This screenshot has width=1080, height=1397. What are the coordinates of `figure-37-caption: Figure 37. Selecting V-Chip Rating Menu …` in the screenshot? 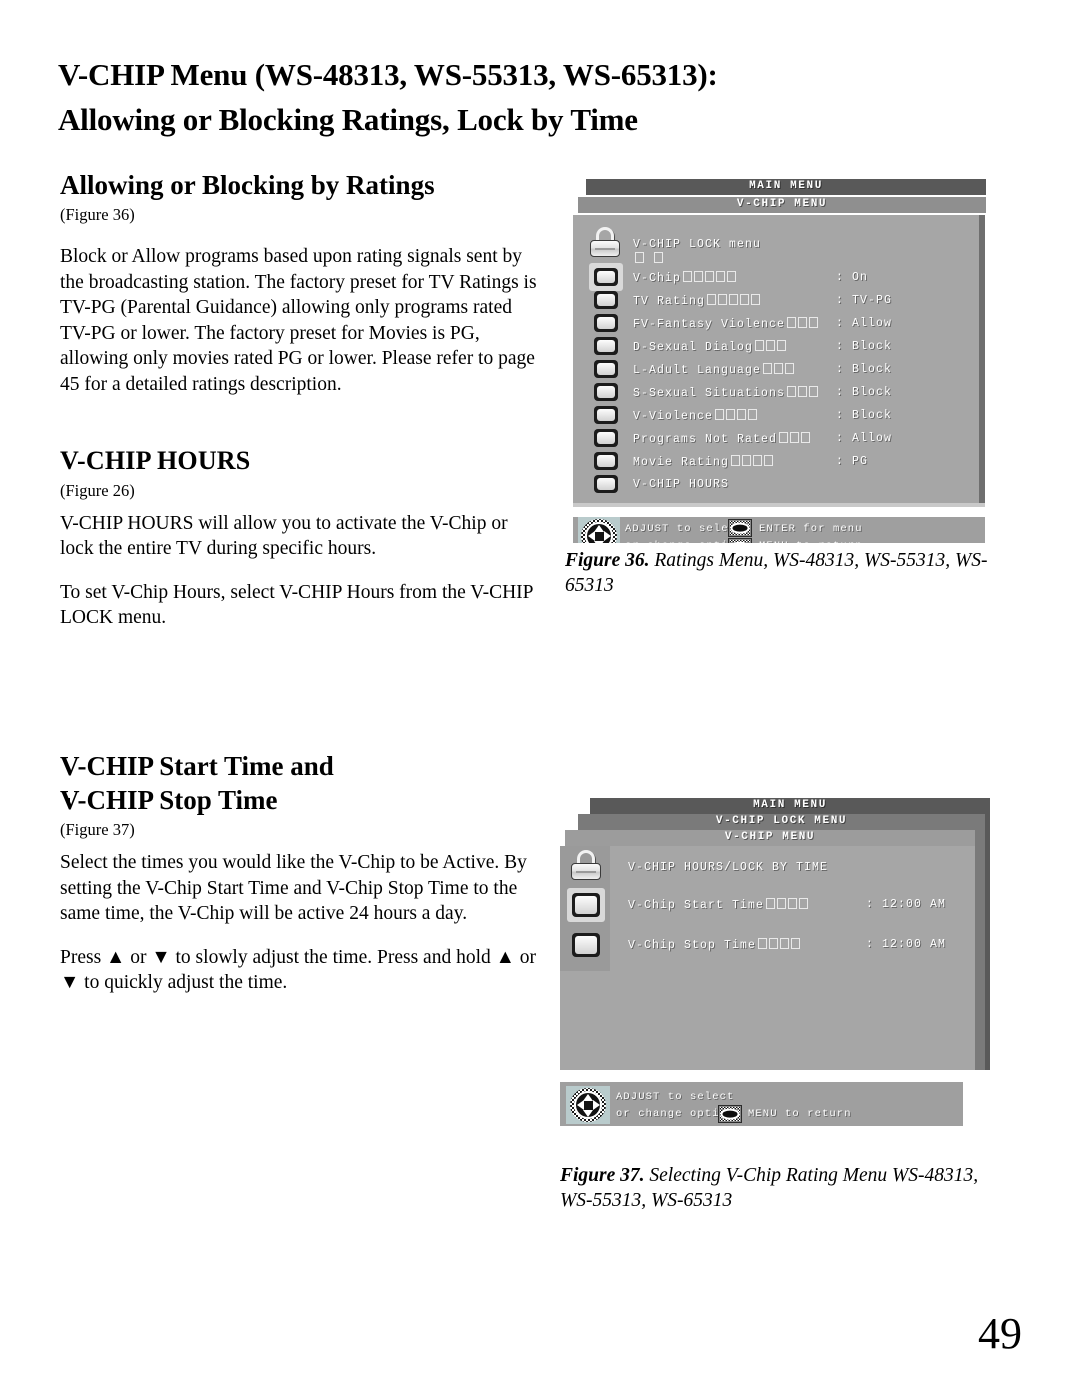 It's located at (775, 1188).